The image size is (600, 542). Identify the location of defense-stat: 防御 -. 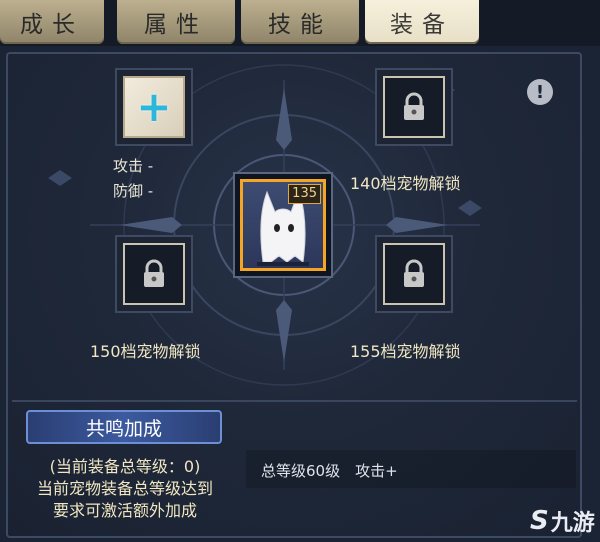
(133, 191).